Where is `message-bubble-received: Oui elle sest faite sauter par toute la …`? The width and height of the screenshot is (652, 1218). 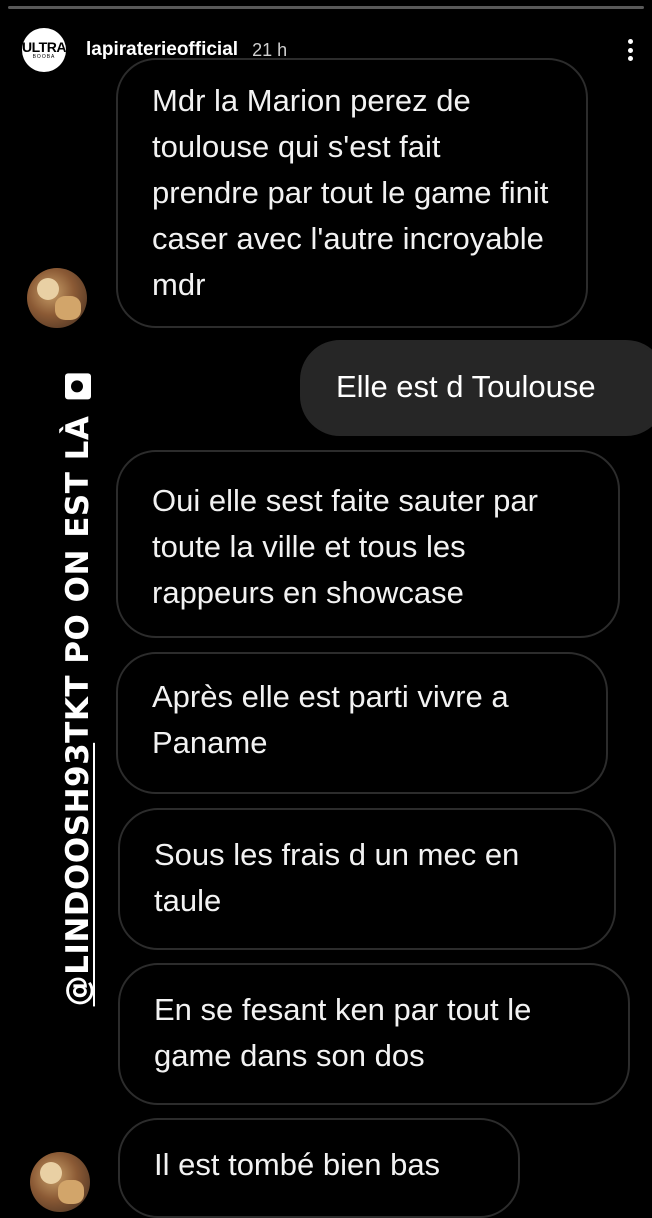 message-bubble-received: Oui elle sest faite sauter par toute la … is located at coordinates (368, 544).